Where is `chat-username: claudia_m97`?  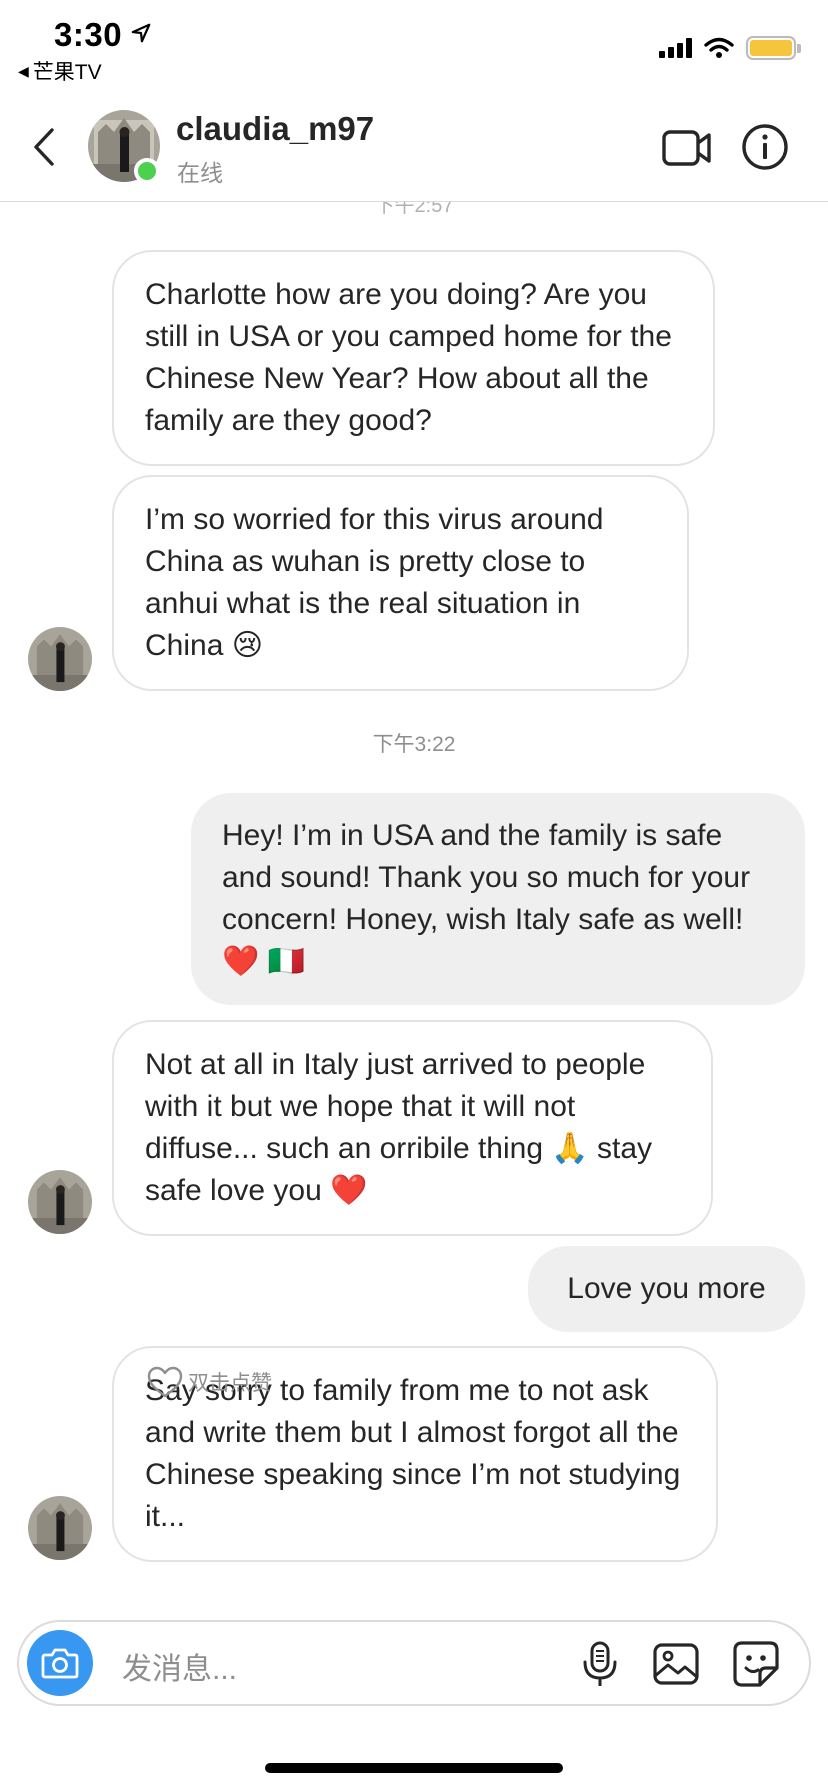 chat-username: claudia_m97 is located at coordinates (275, 129).